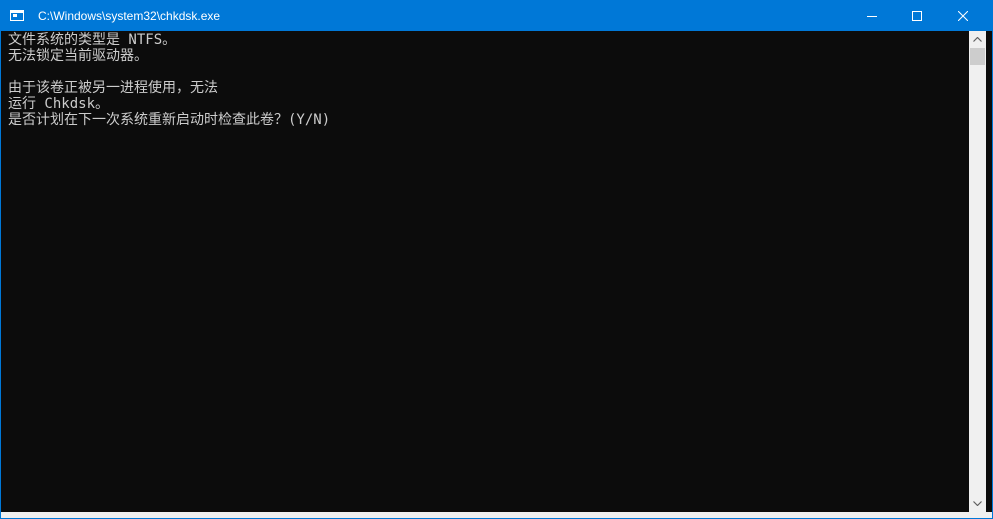 The height and width of the screenshot is (519, 993). I want to click on chevron-up-icon, so click(977, 39).